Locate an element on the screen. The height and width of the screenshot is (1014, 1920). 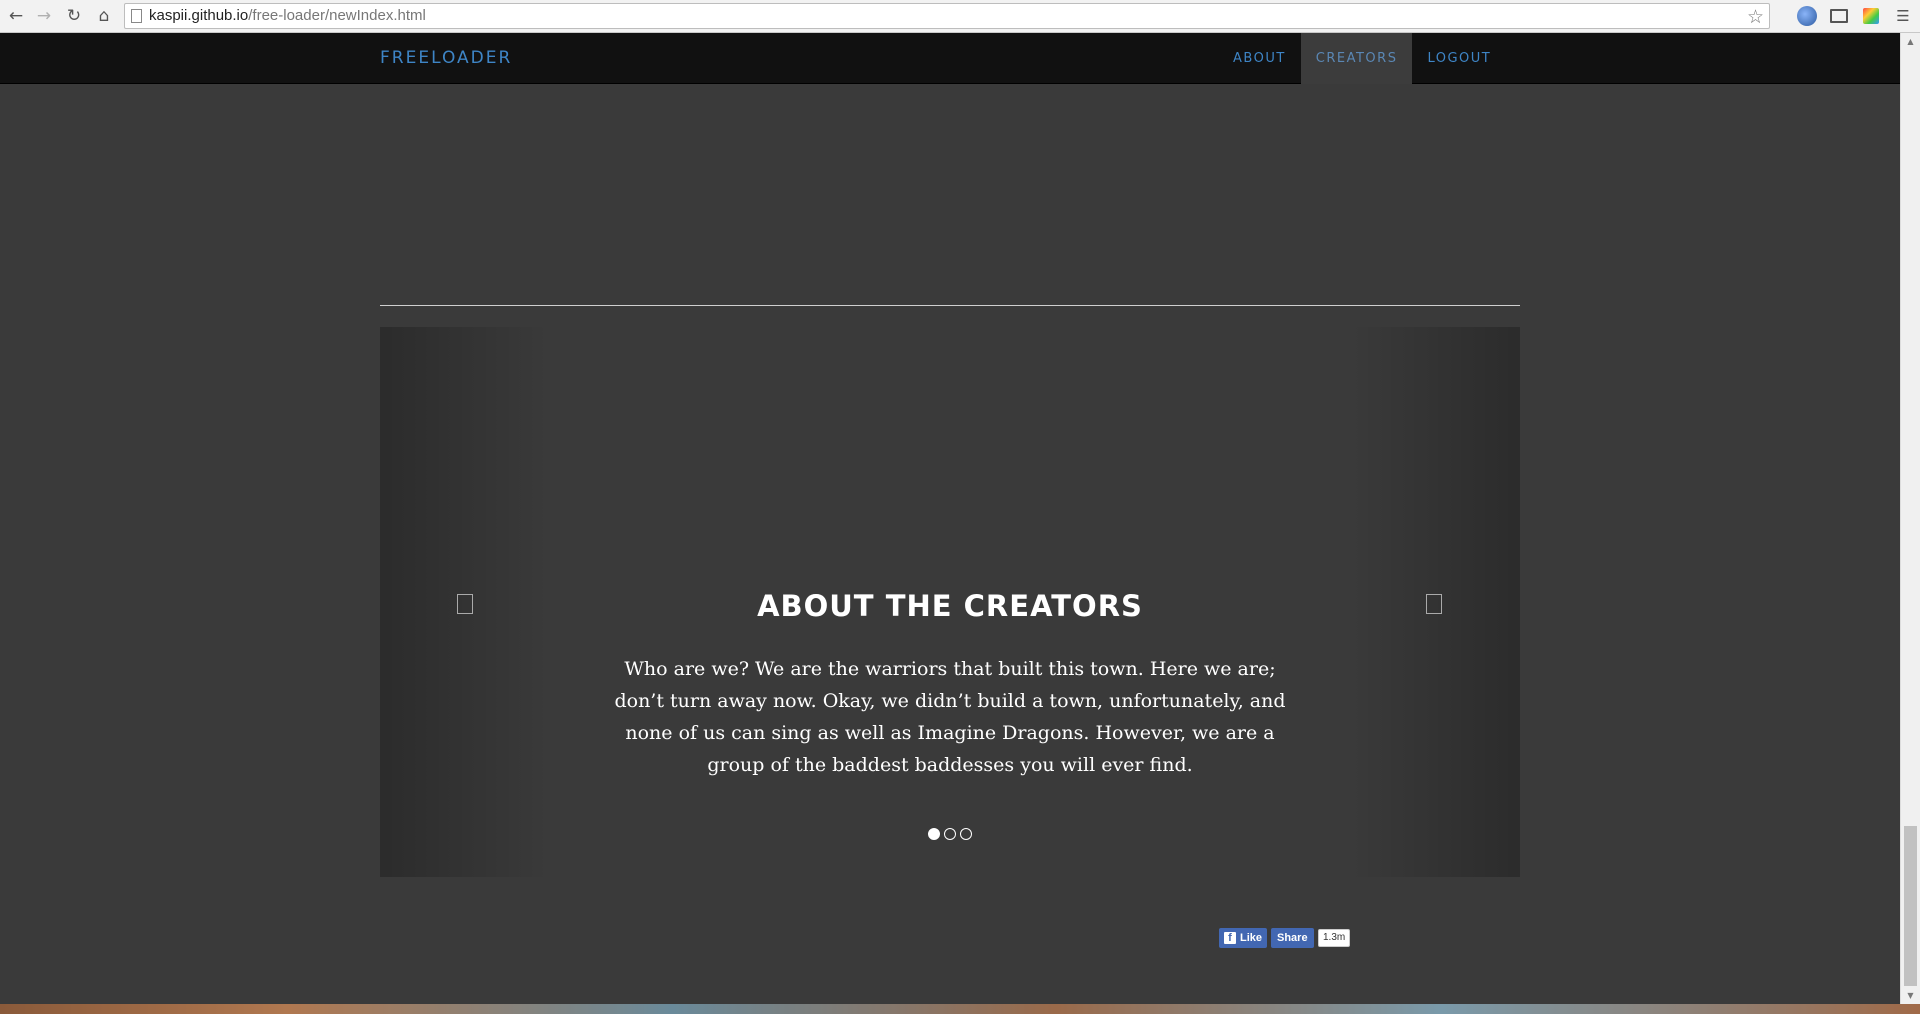
facebook-like-count: 1.3m is located at coordinates (1334, 938).